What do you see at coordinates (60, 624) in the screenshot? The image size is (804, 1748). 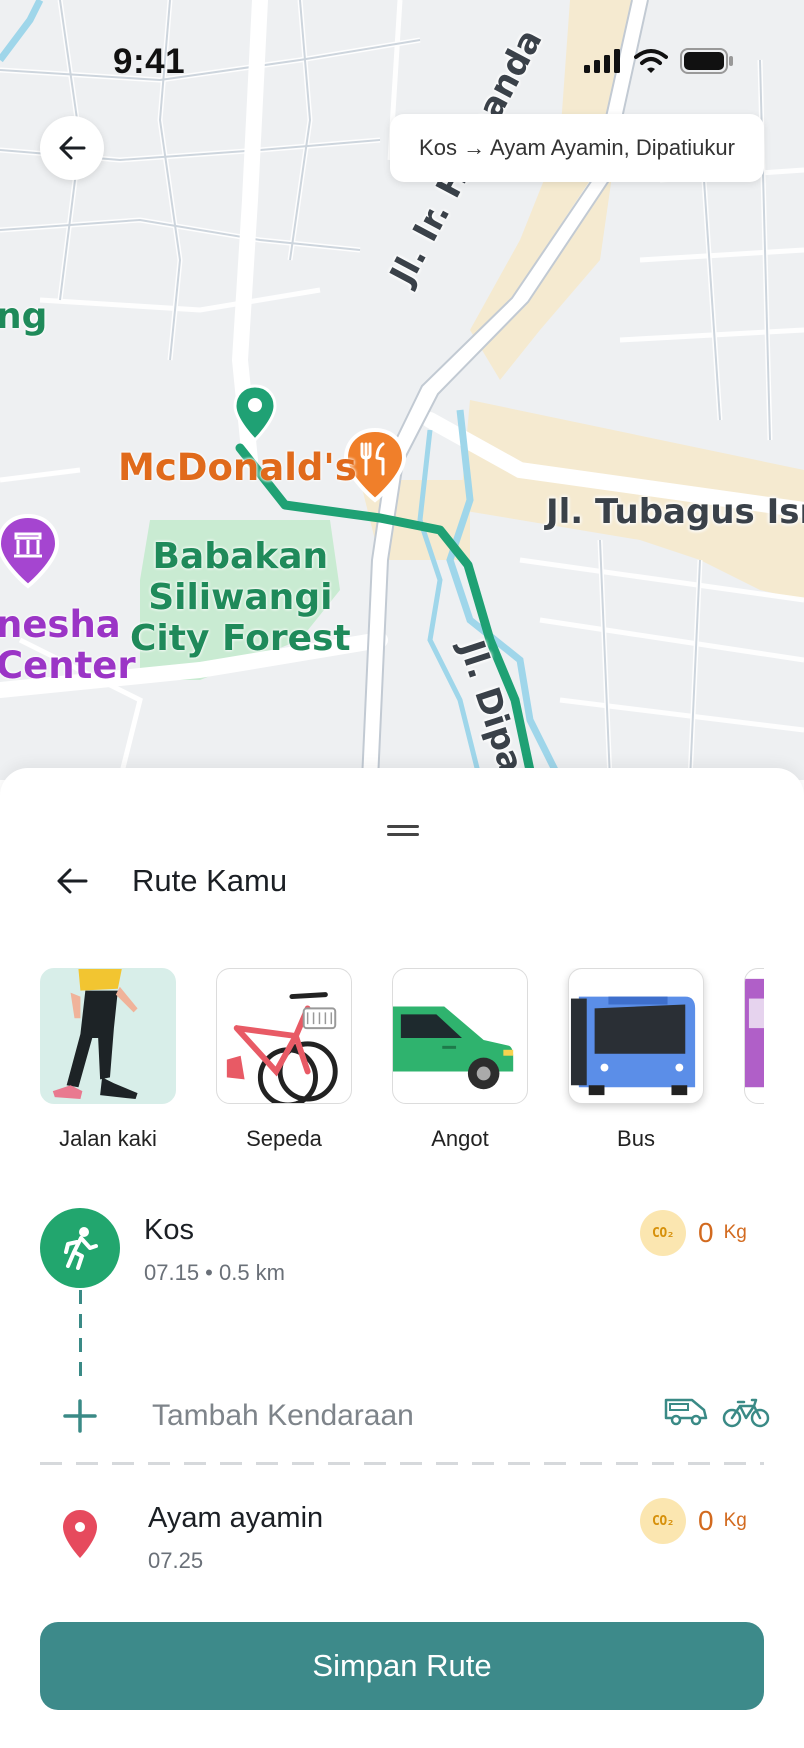 I see `map-label-ganesha-line1: nesha` at bounding box center [60, 624].